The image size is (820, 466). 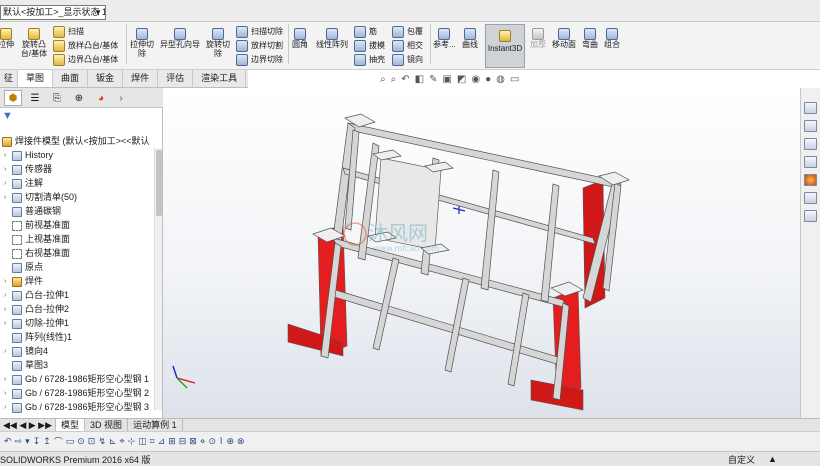 I want to click on dynamic-annotation-icon: ✎, so click(x=433, y=79).